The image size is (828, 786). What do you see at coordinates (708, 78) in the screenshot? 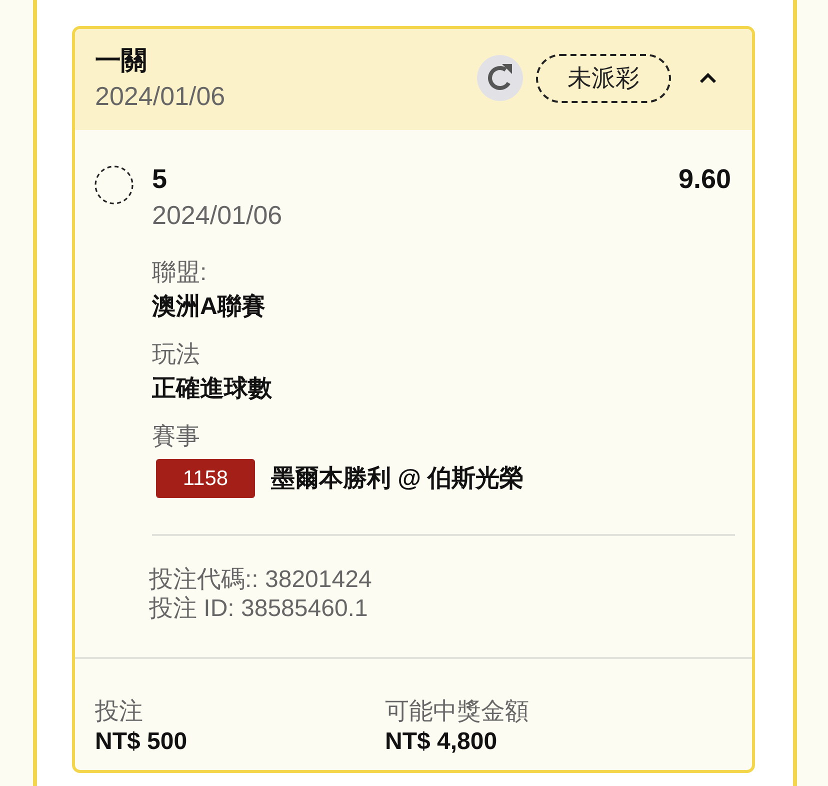
I see `chevron-up-icon` at bounding box center [708, 78].